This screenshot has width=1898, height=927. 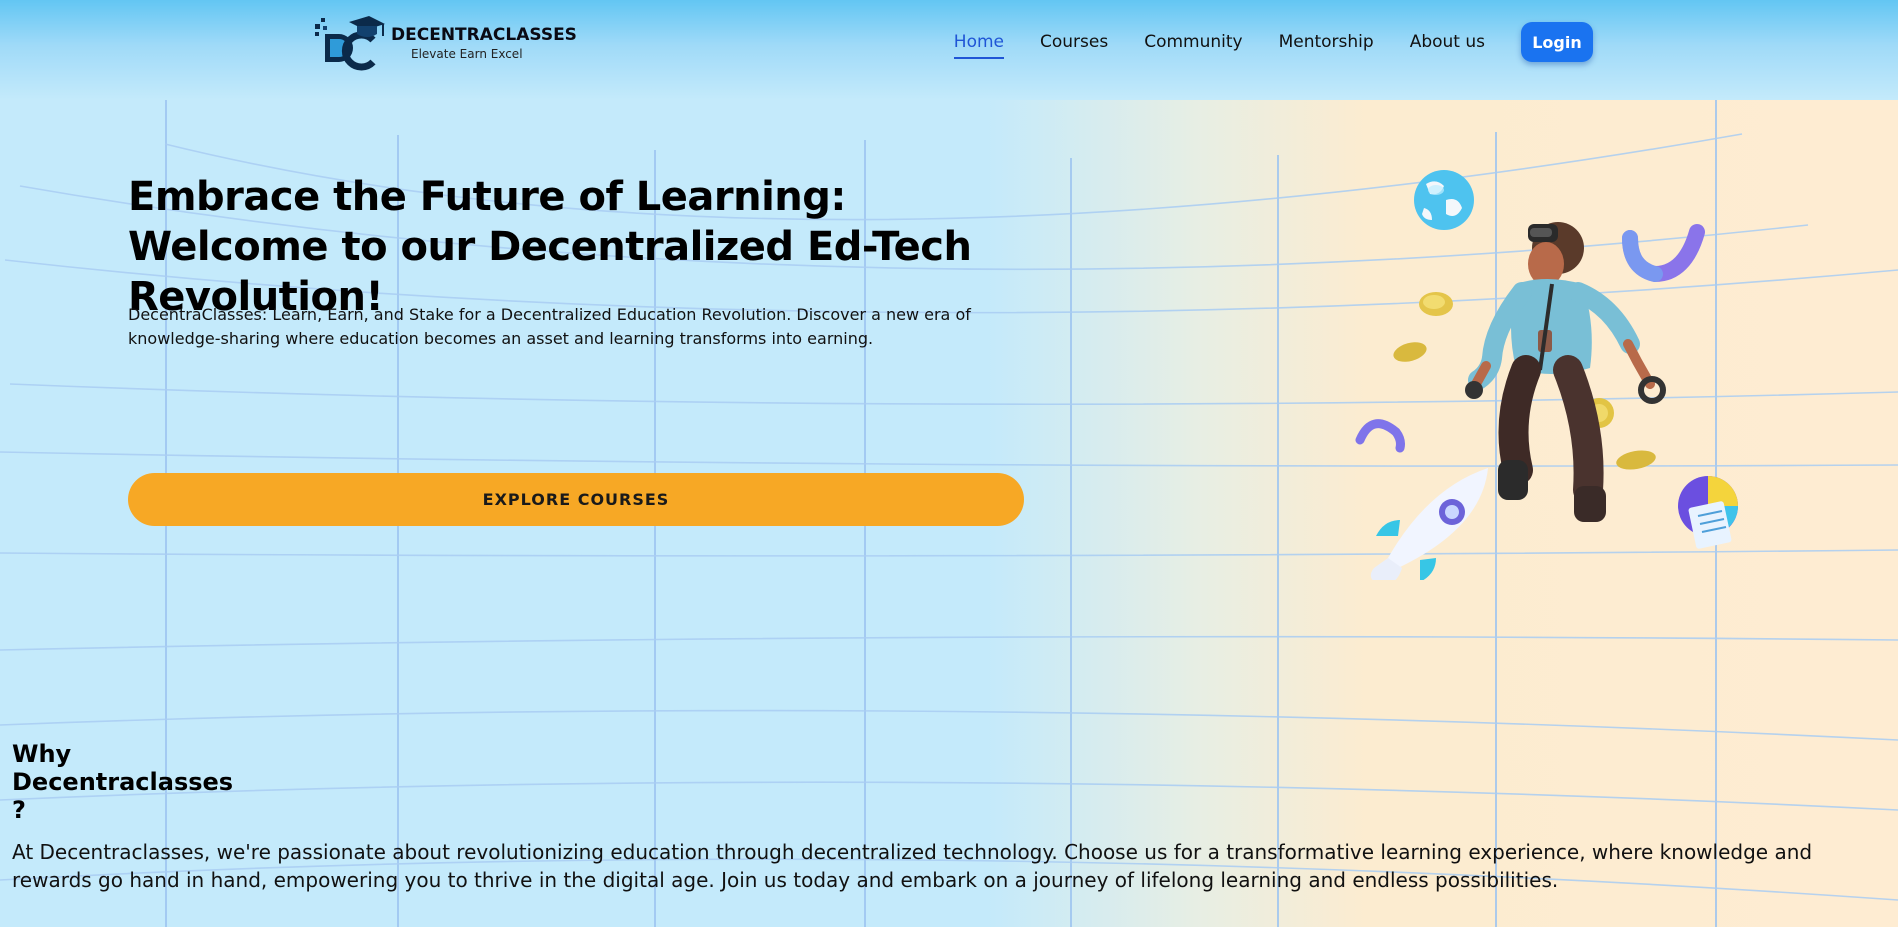 What do you see at coordinates (1557, 42) in the screenshot?
I see `login-button: Login` at bounding box center [1557, 42].